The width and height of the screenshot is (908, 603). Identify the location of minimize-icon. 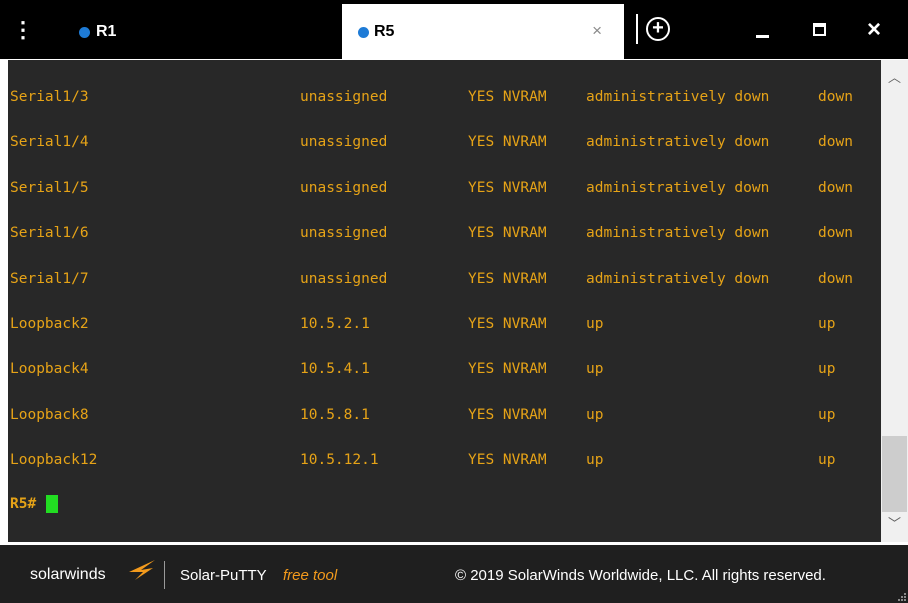
(762, 36).